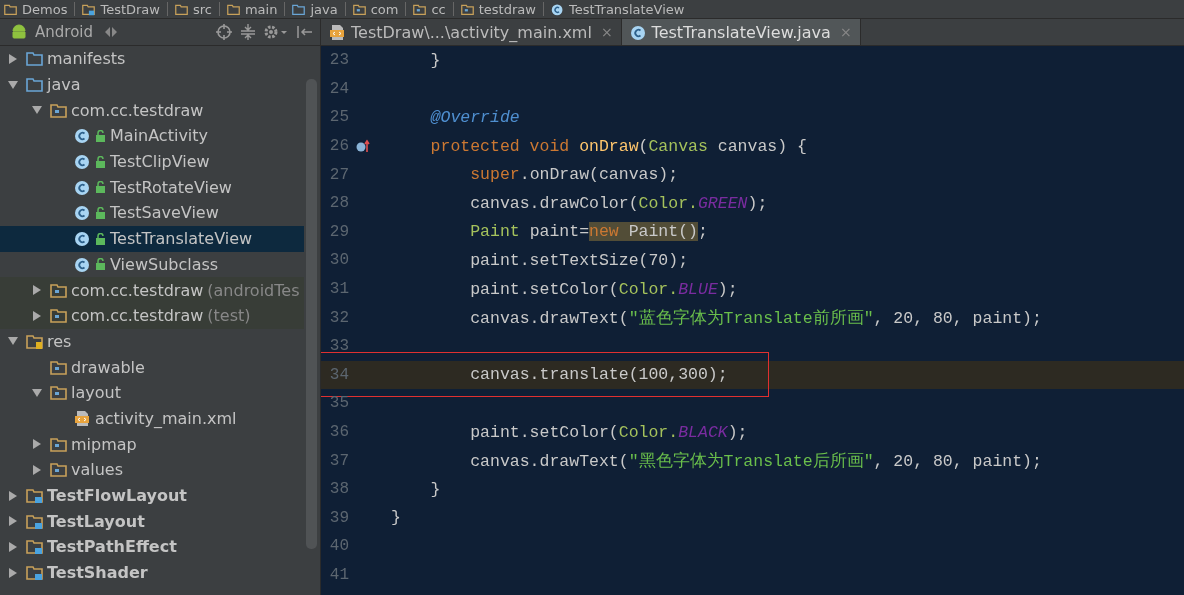 The height and width of the screenshot is (595, 1184). Describe the element at coordinates (338, 346) in the screenshot. I see `line-number: 33` at that location.